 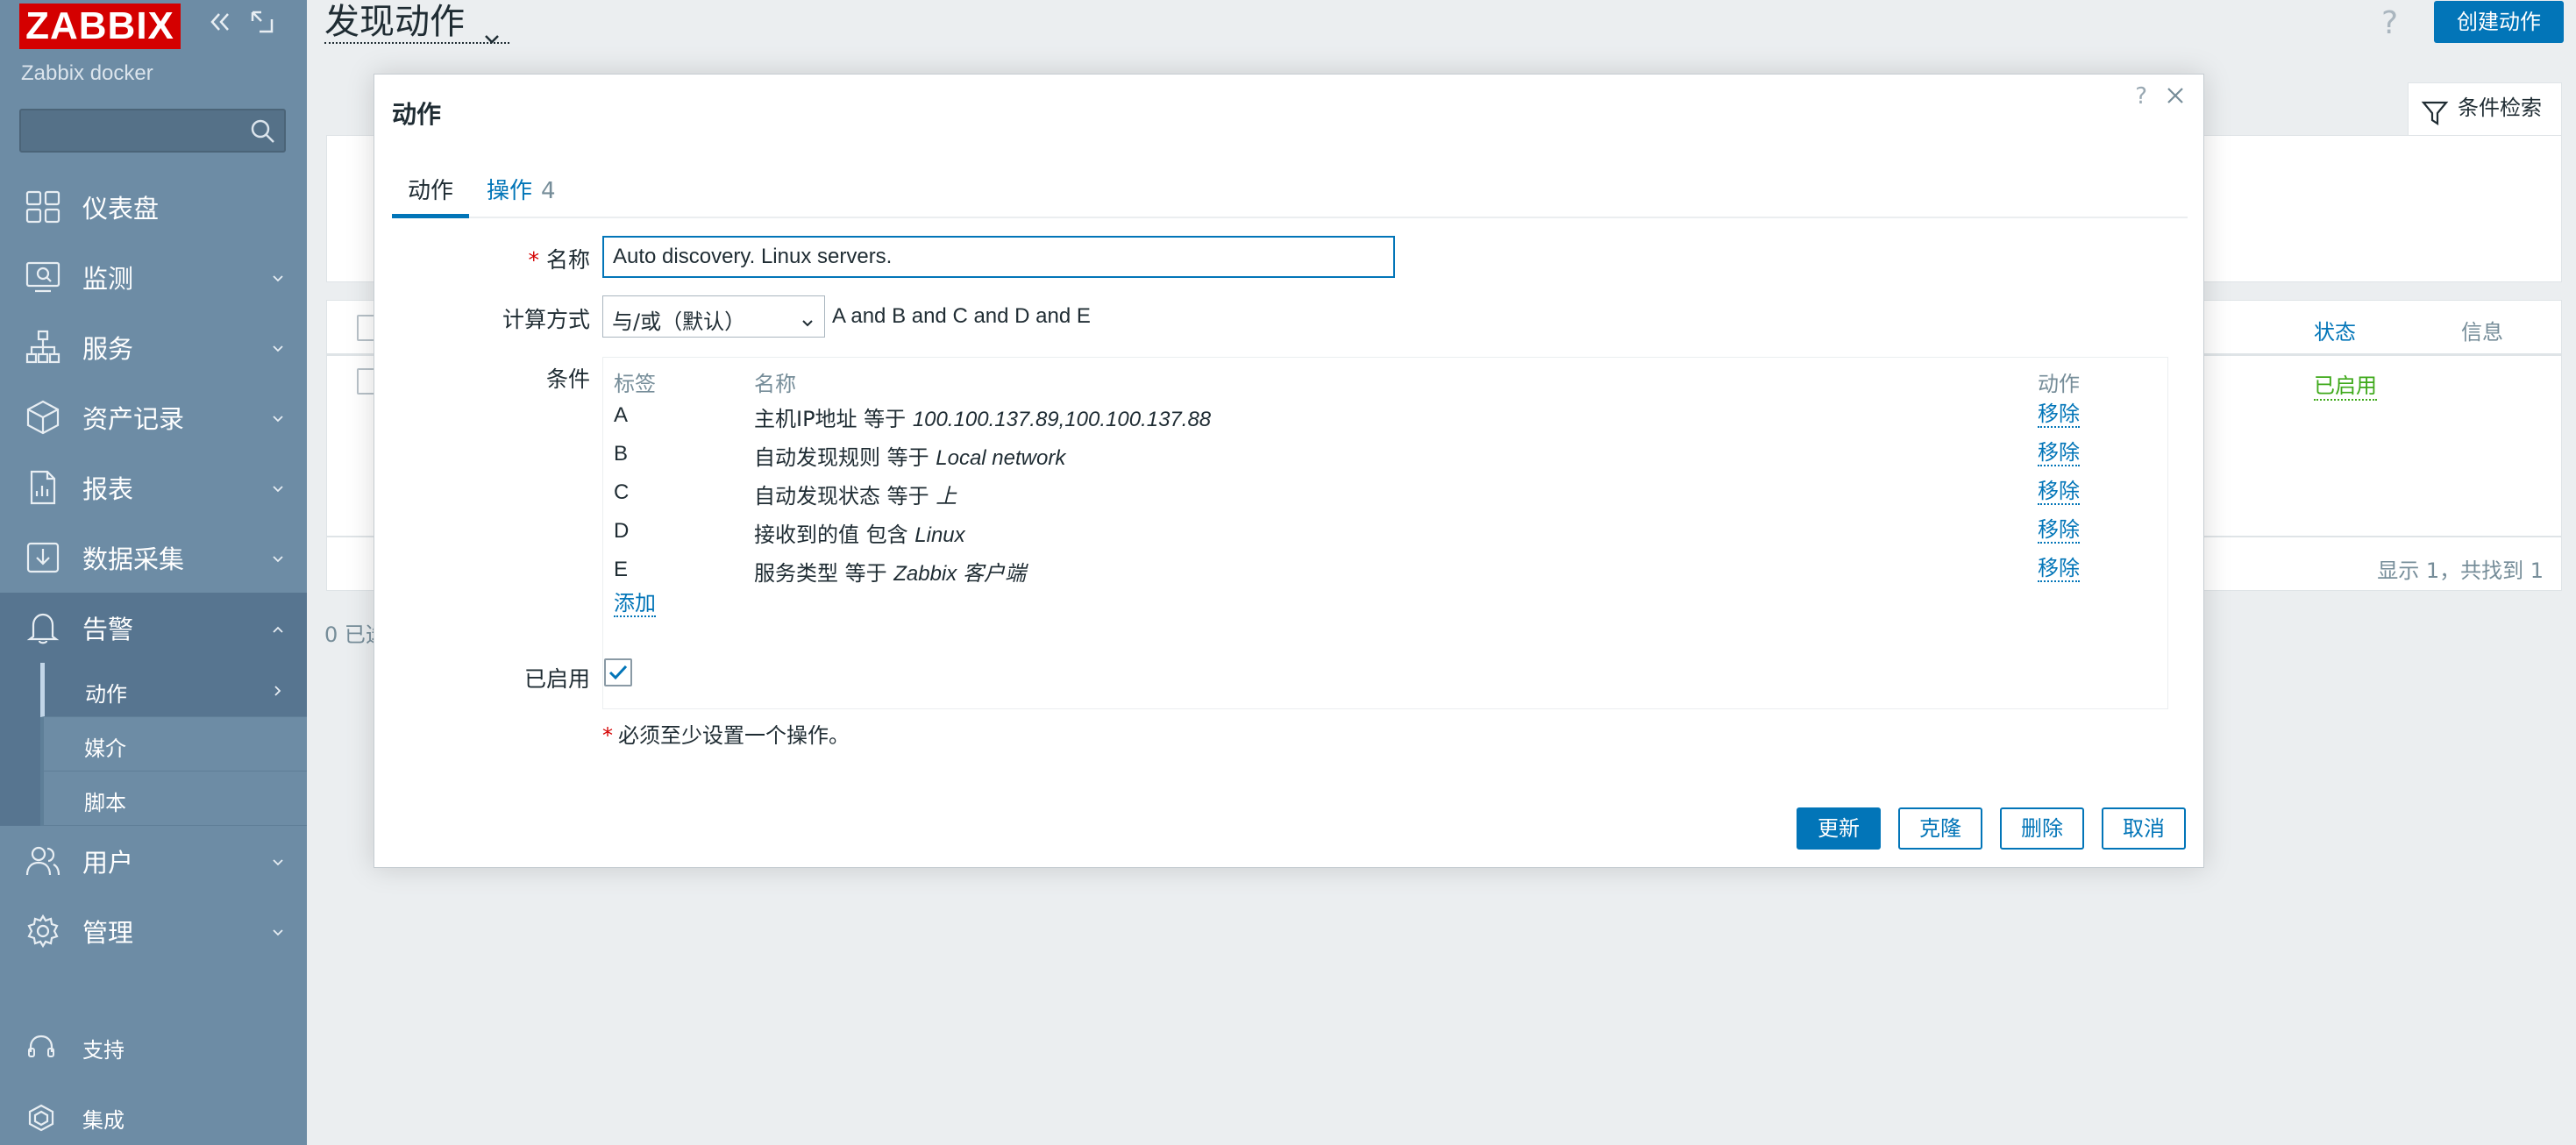 What do you see at coordinates (430, 191) in the screenshot?
I see `tab-label: 动作` at bounding box center [430, 191].